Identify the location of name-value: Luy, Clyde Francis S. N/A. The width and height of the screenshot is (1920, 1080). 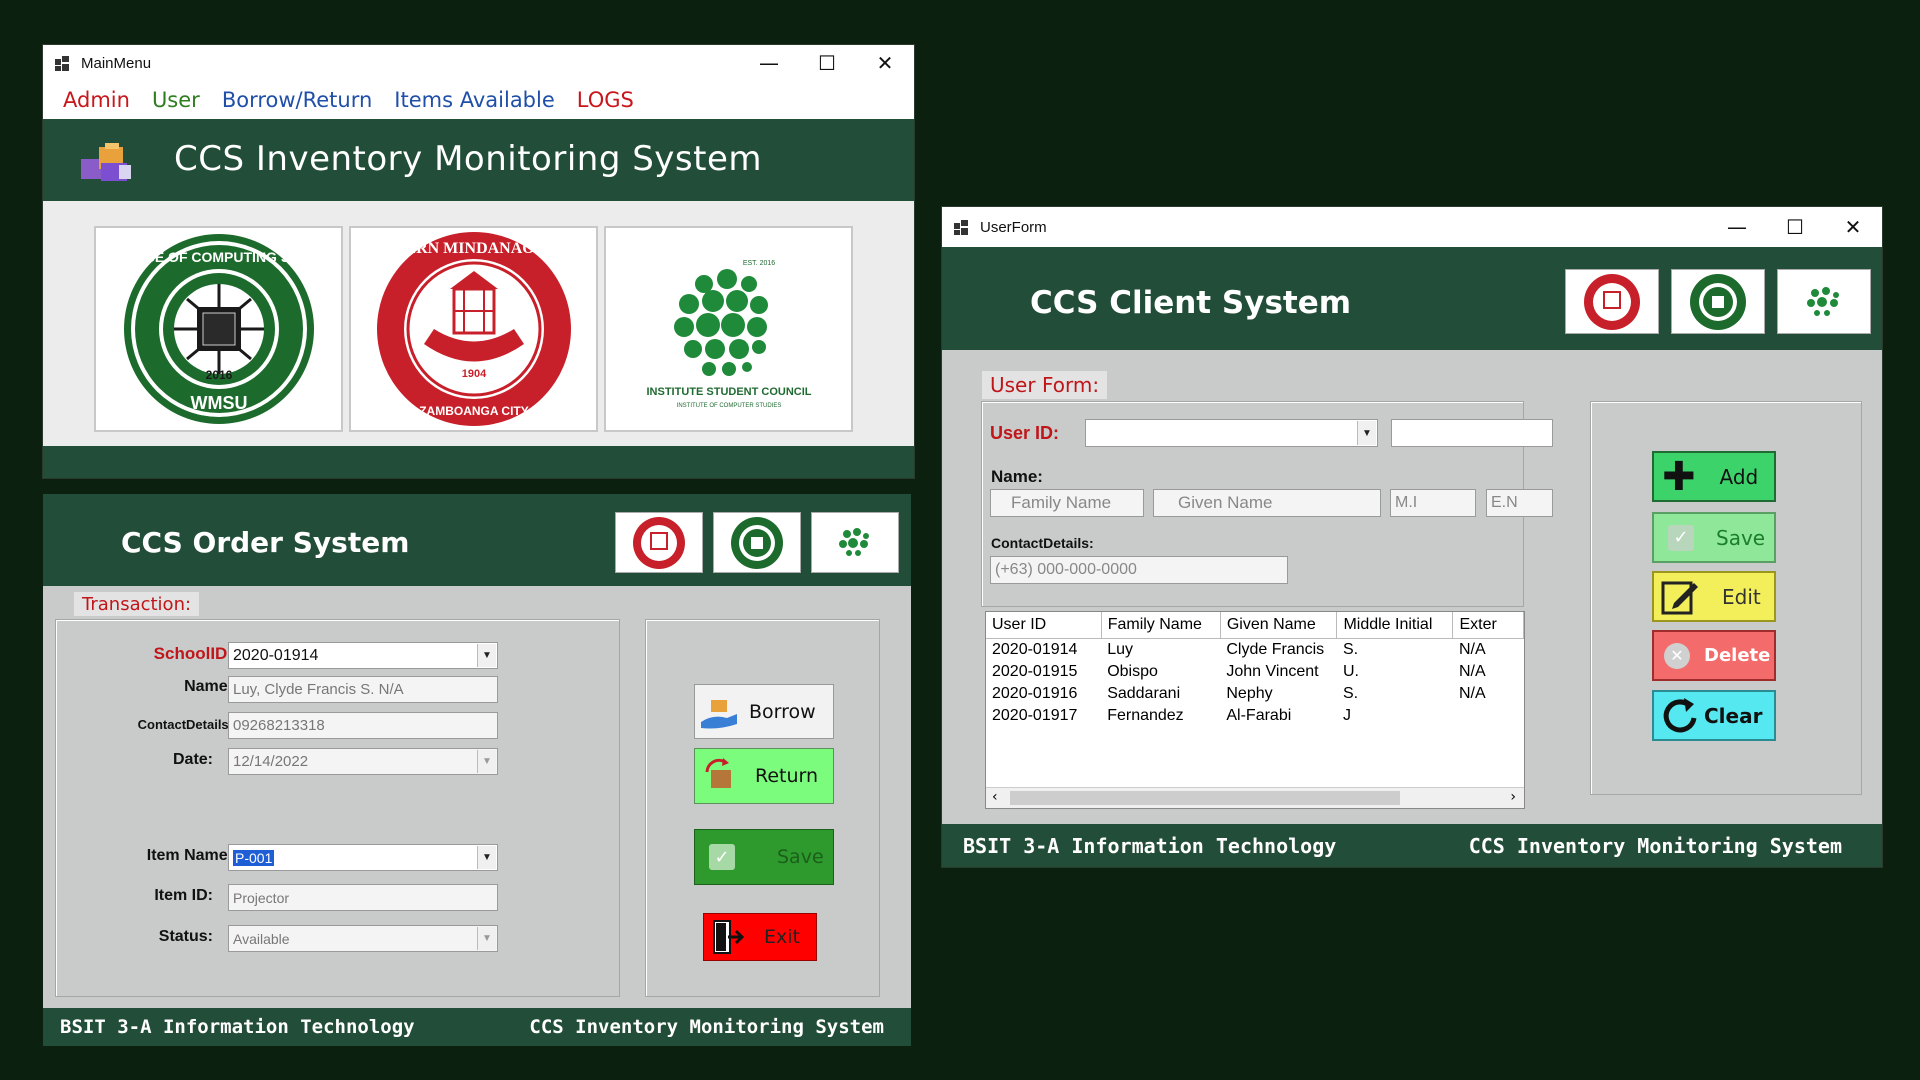
(318, 689).